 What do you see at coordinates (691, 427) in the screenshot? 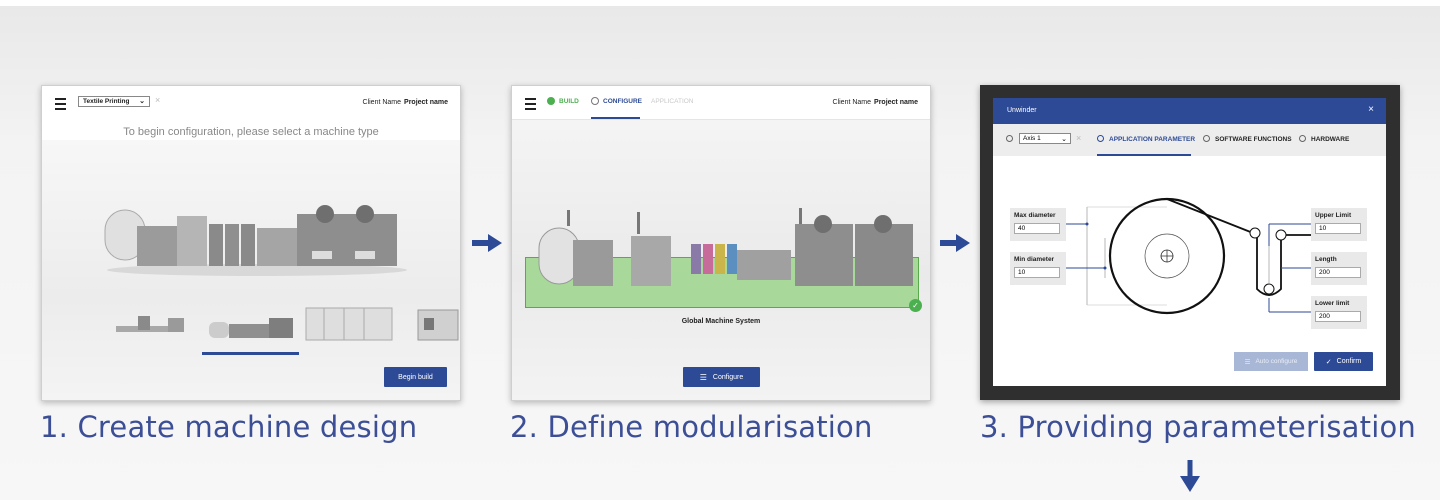
I see `step2-caption: 2. Define modularisation` at bounding box center [691, 427].